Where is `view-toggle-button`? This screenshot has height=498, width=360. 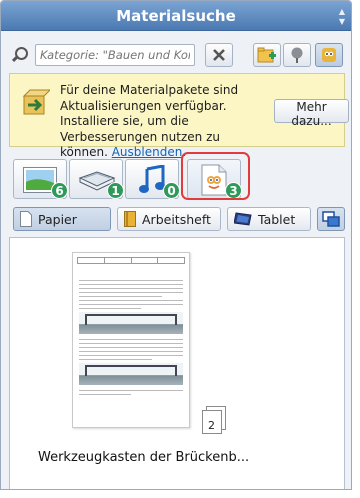
view-toggle-button is located at coordinates (331, 219).